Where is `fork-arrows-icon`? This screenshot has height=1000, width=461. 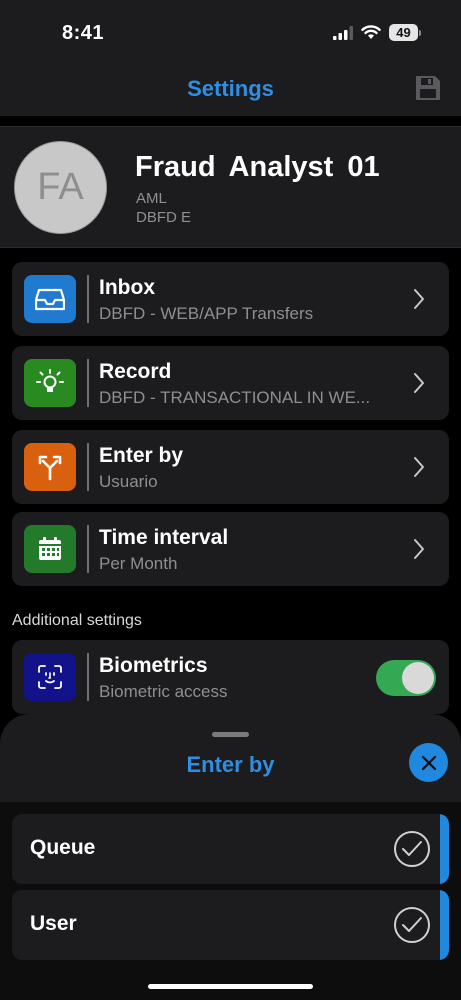
fork-arrows-icon is located at coordinates (50, 467).